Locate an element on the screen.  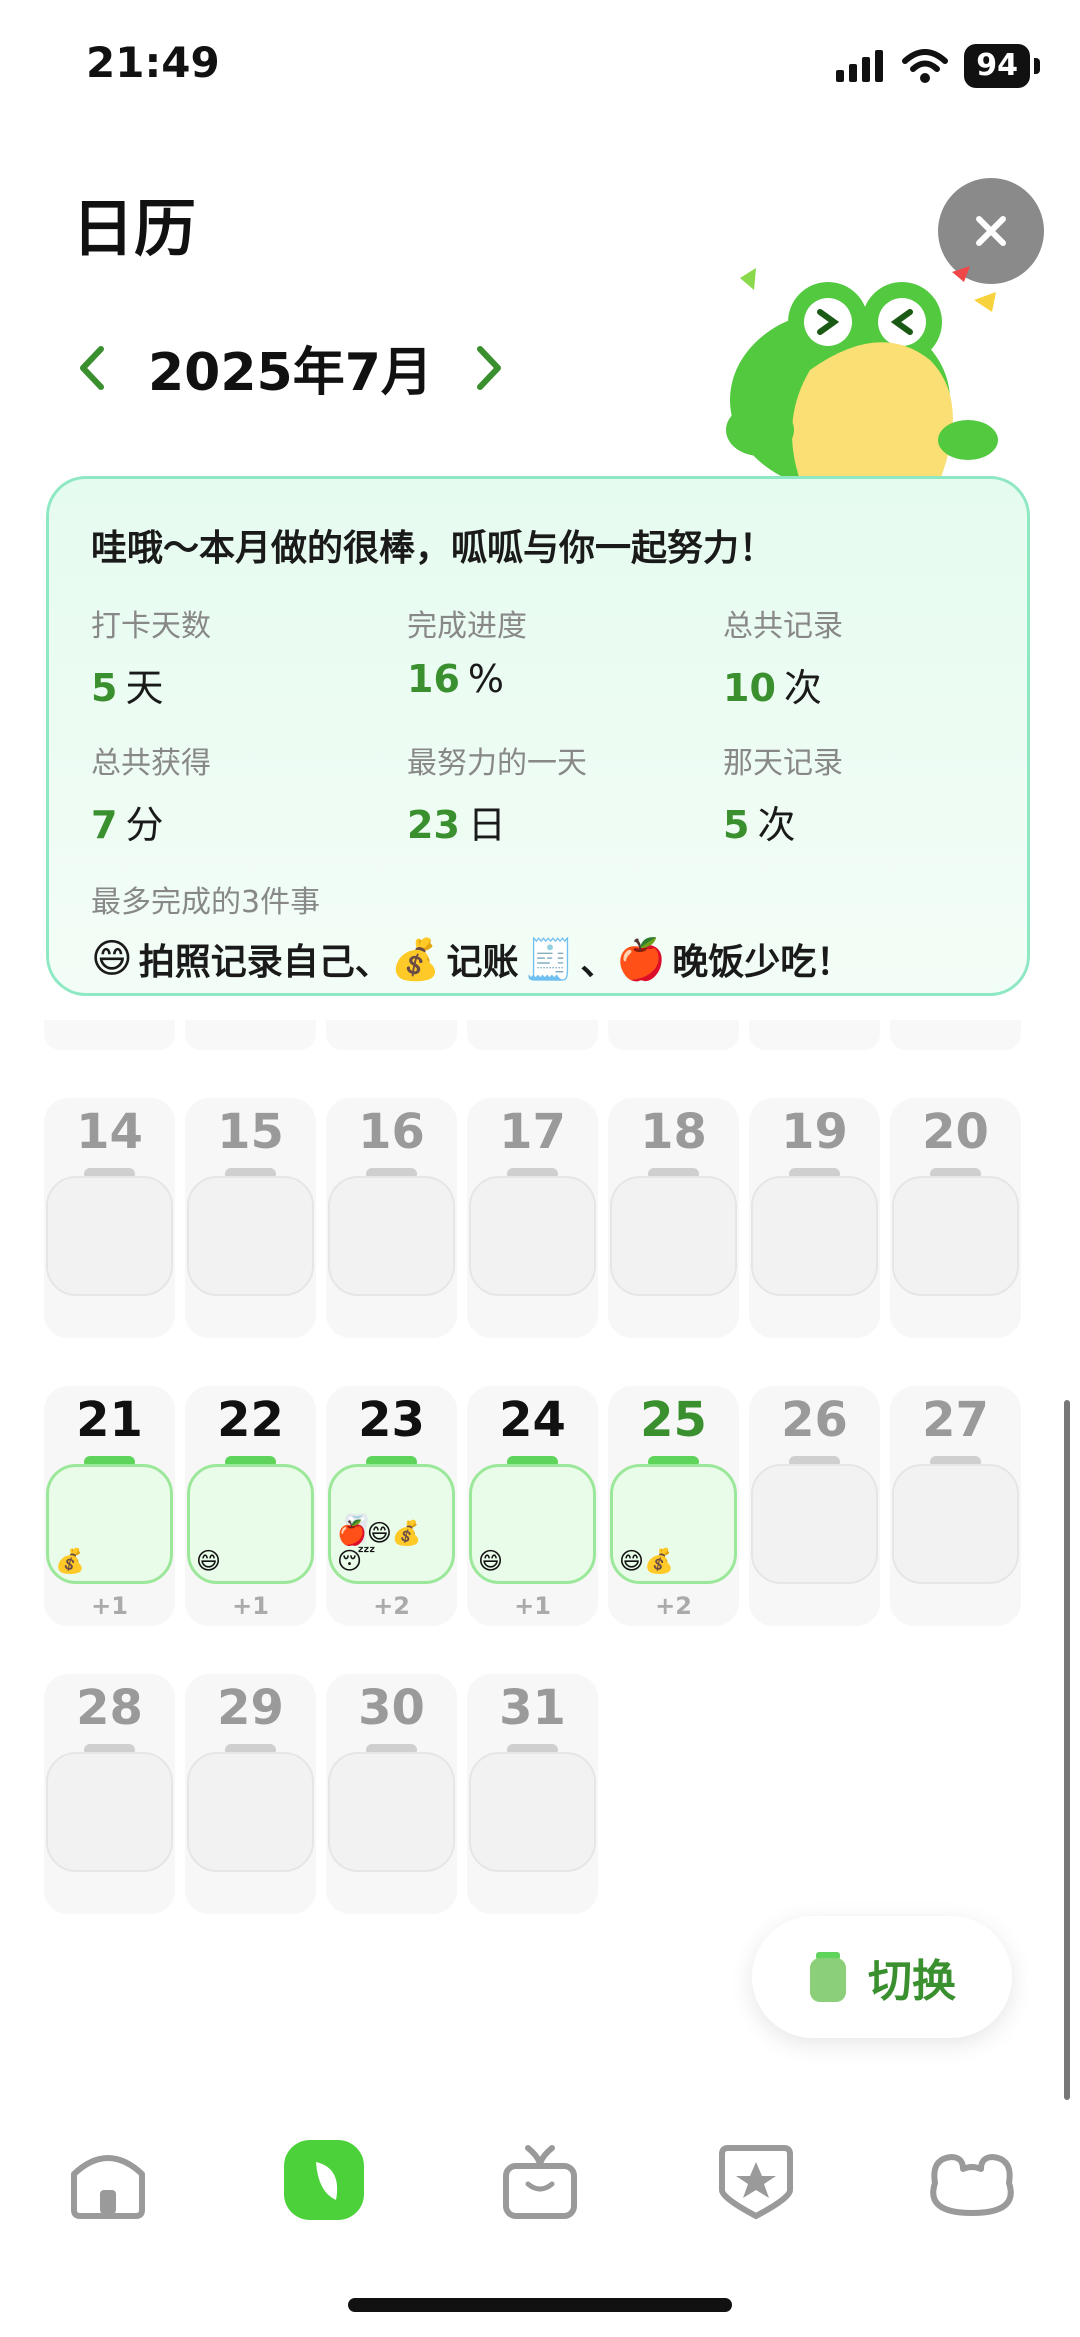
calendar-day: 28 is located at coordinates (109, 1794).